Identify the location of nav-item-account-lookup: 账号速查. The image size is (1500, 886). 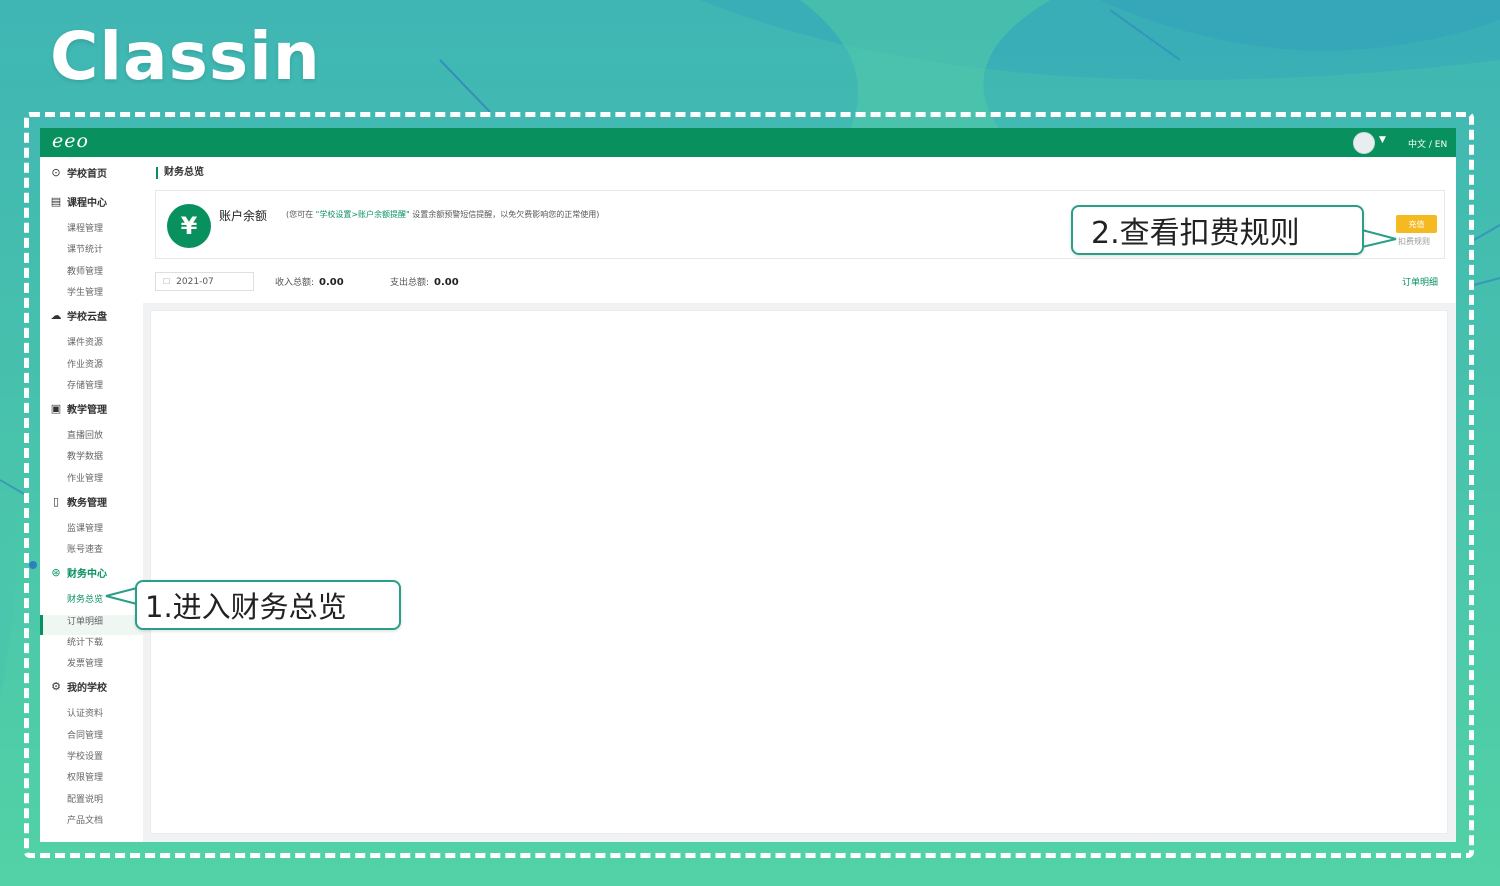
(85, 548).